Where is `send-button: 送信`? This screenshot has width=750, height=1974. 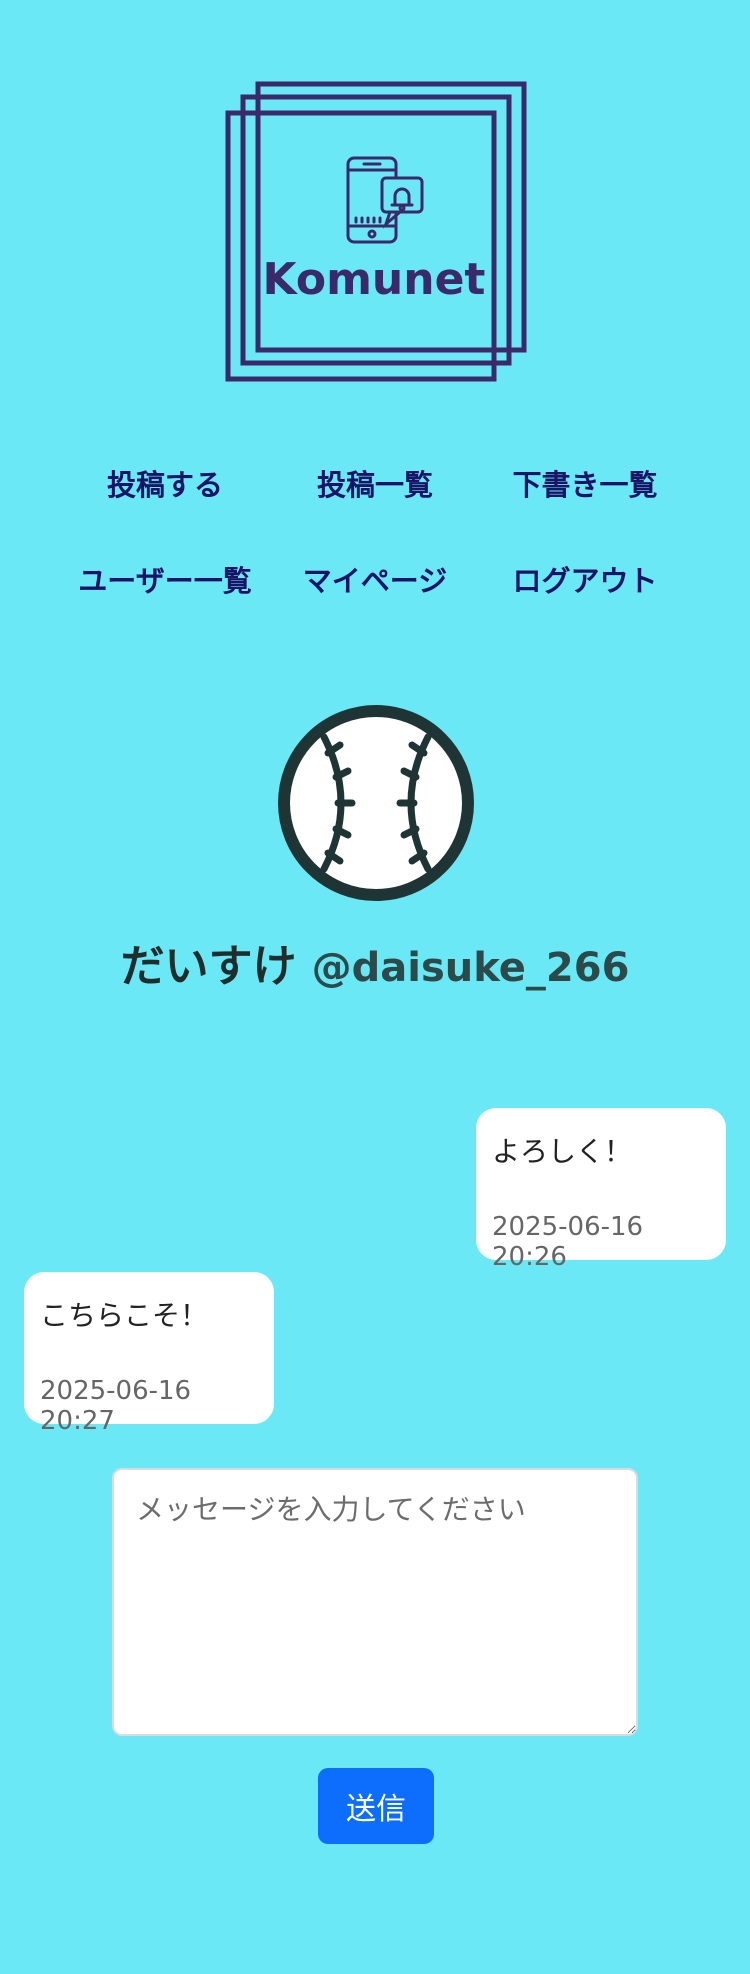 send-button: 送信 is located at coordinates (376, 1806).